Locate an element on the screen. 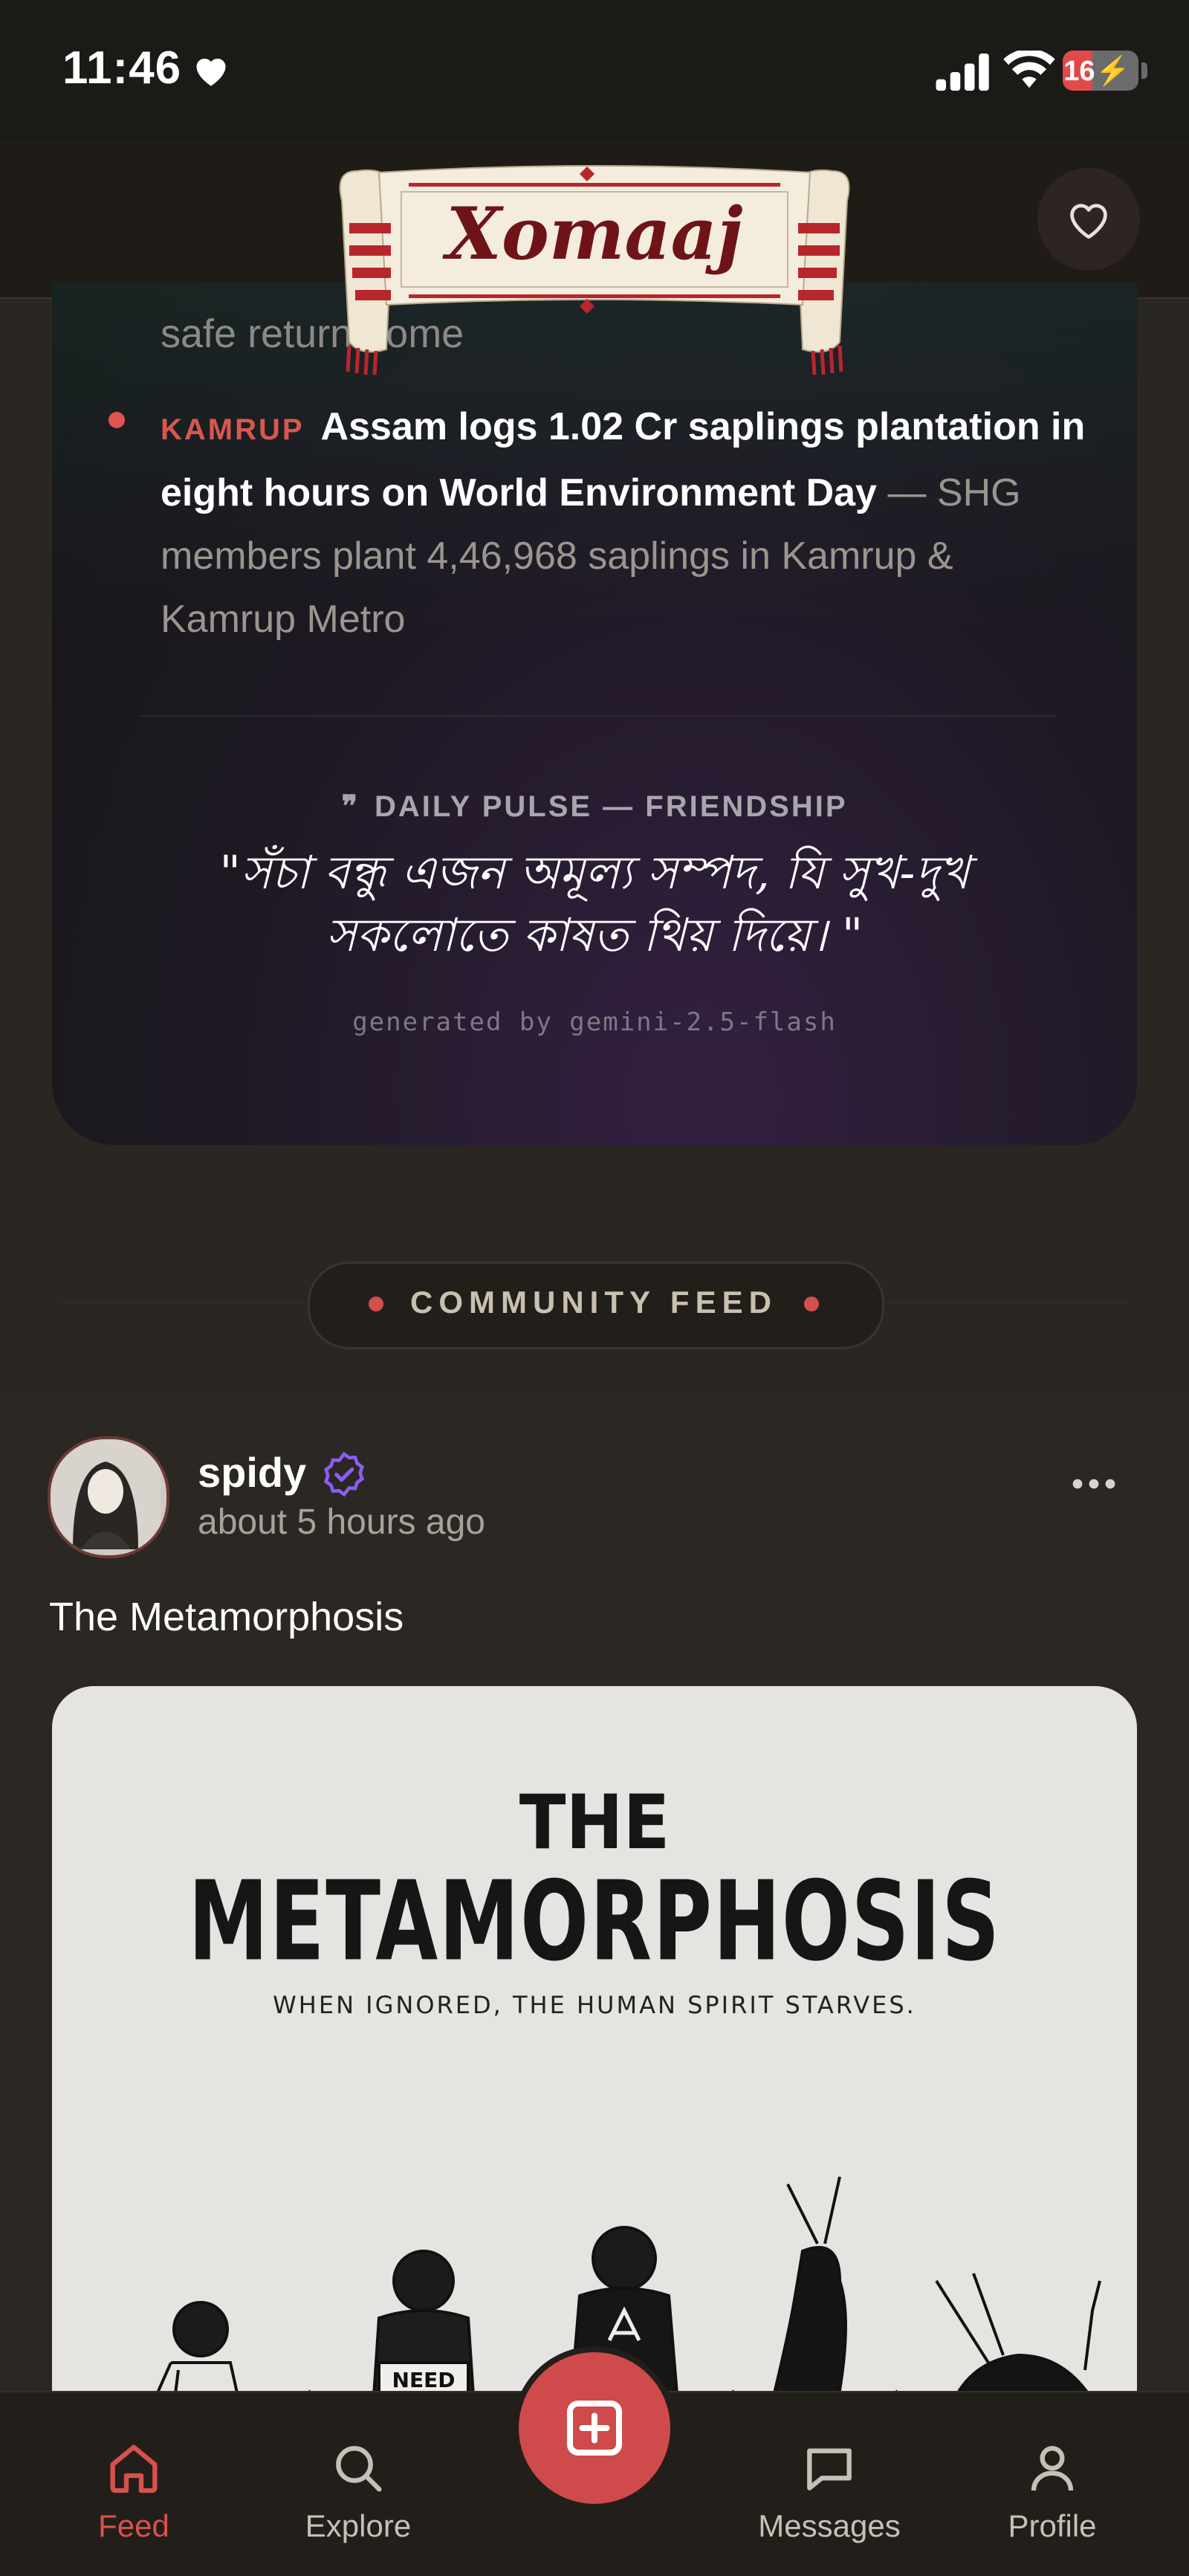  logo-text: Xomaaj is located at coordinates (594, 234).